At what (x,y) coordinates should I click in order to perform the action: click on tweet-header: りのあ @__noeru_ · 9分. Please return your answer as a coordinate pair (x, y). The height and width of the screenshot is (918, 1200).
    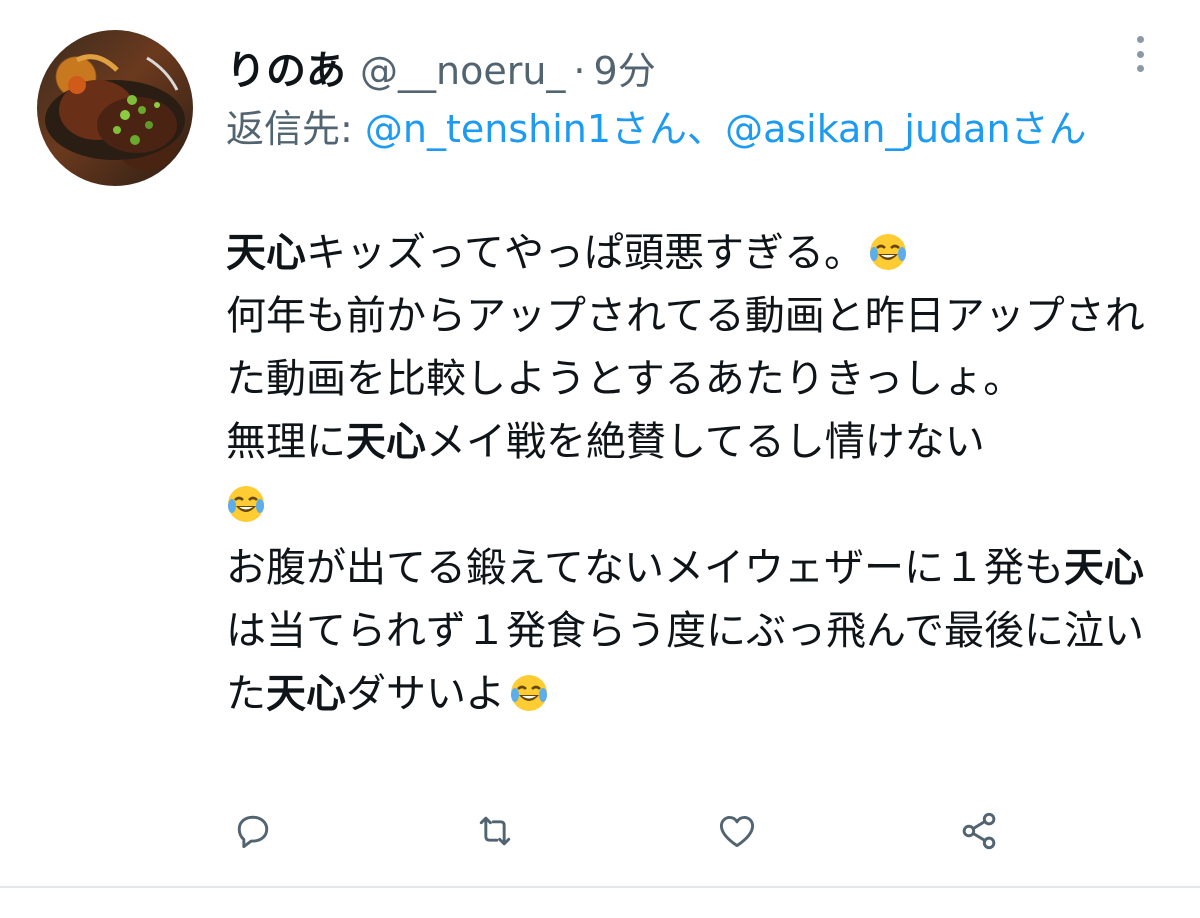
    Looking at the image, I should click on (441, 66).